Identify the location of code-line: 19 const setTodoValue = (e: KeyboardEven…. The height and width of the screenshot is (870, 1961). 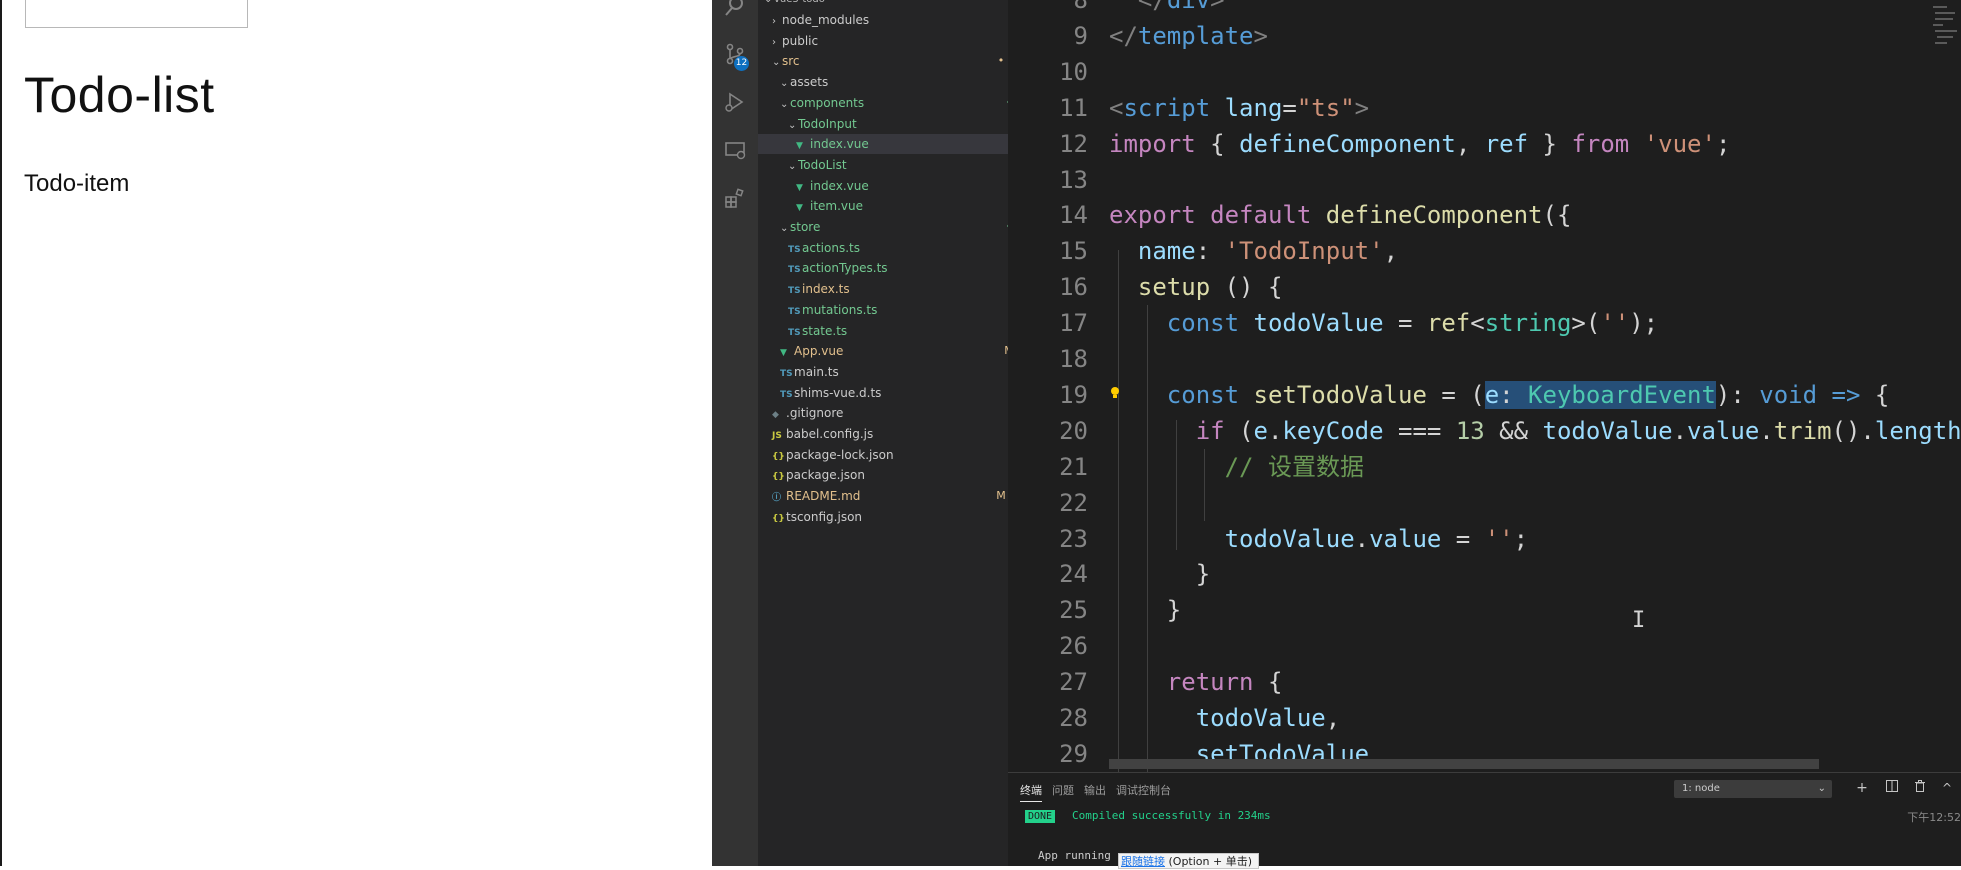
(1484, 395).